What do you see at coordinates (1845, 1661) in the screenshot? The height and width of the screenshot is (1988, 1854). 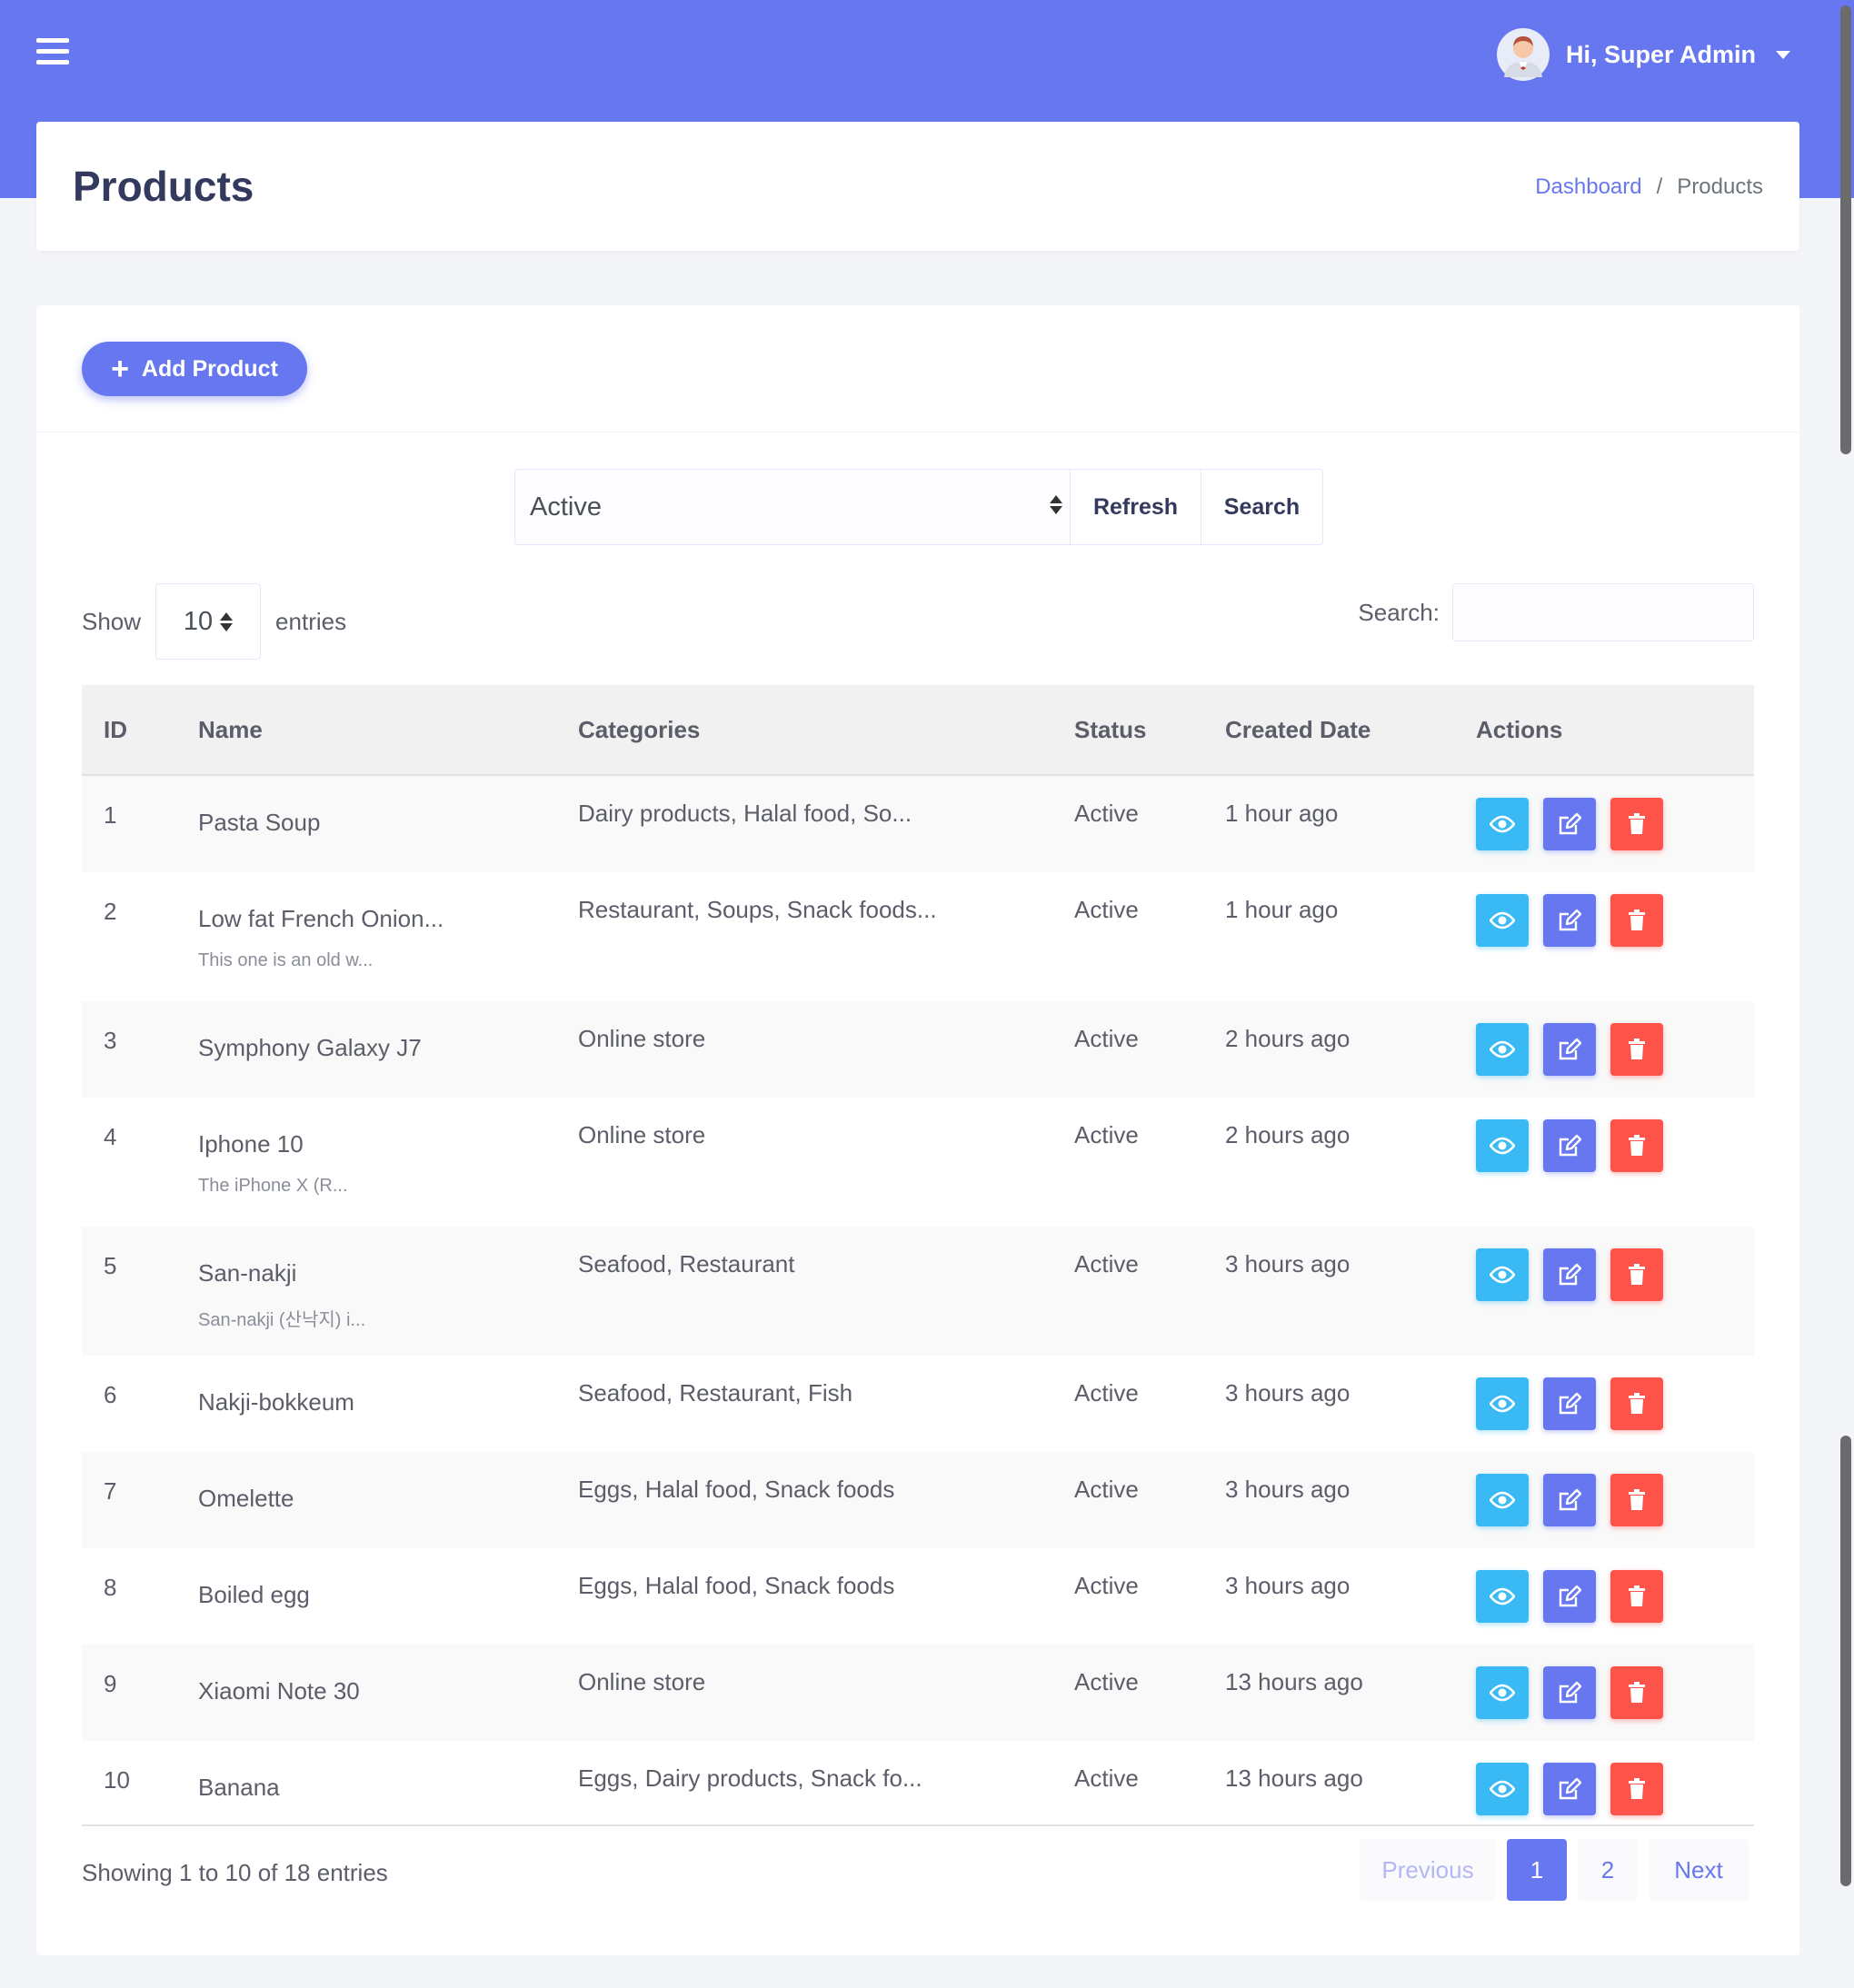 I see `scrollbar-thumb-bottom` at bounding box center [1845, 1661].